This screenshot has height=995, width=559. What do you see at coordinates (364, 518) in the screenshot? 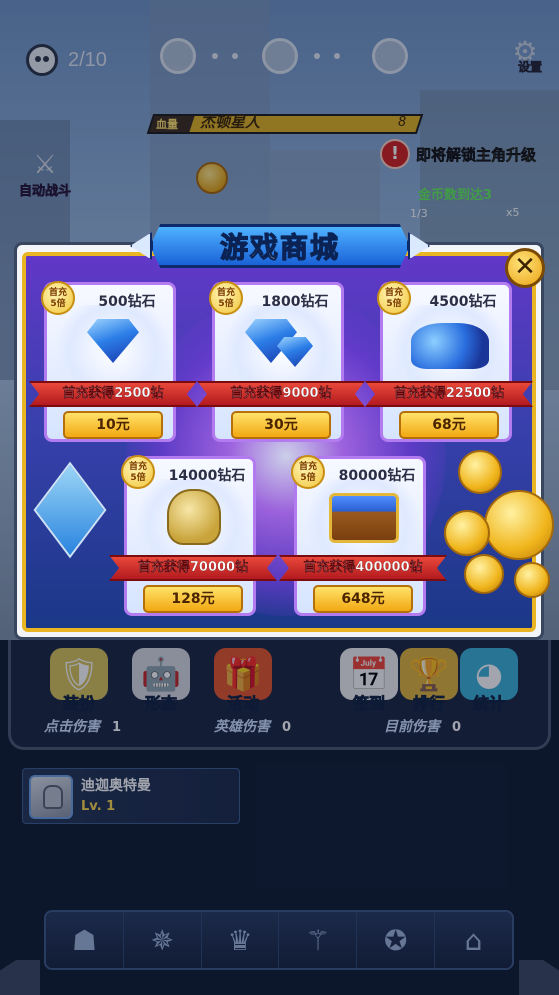
I see `treasure-chest-icon` at bounding box center [364, 518].